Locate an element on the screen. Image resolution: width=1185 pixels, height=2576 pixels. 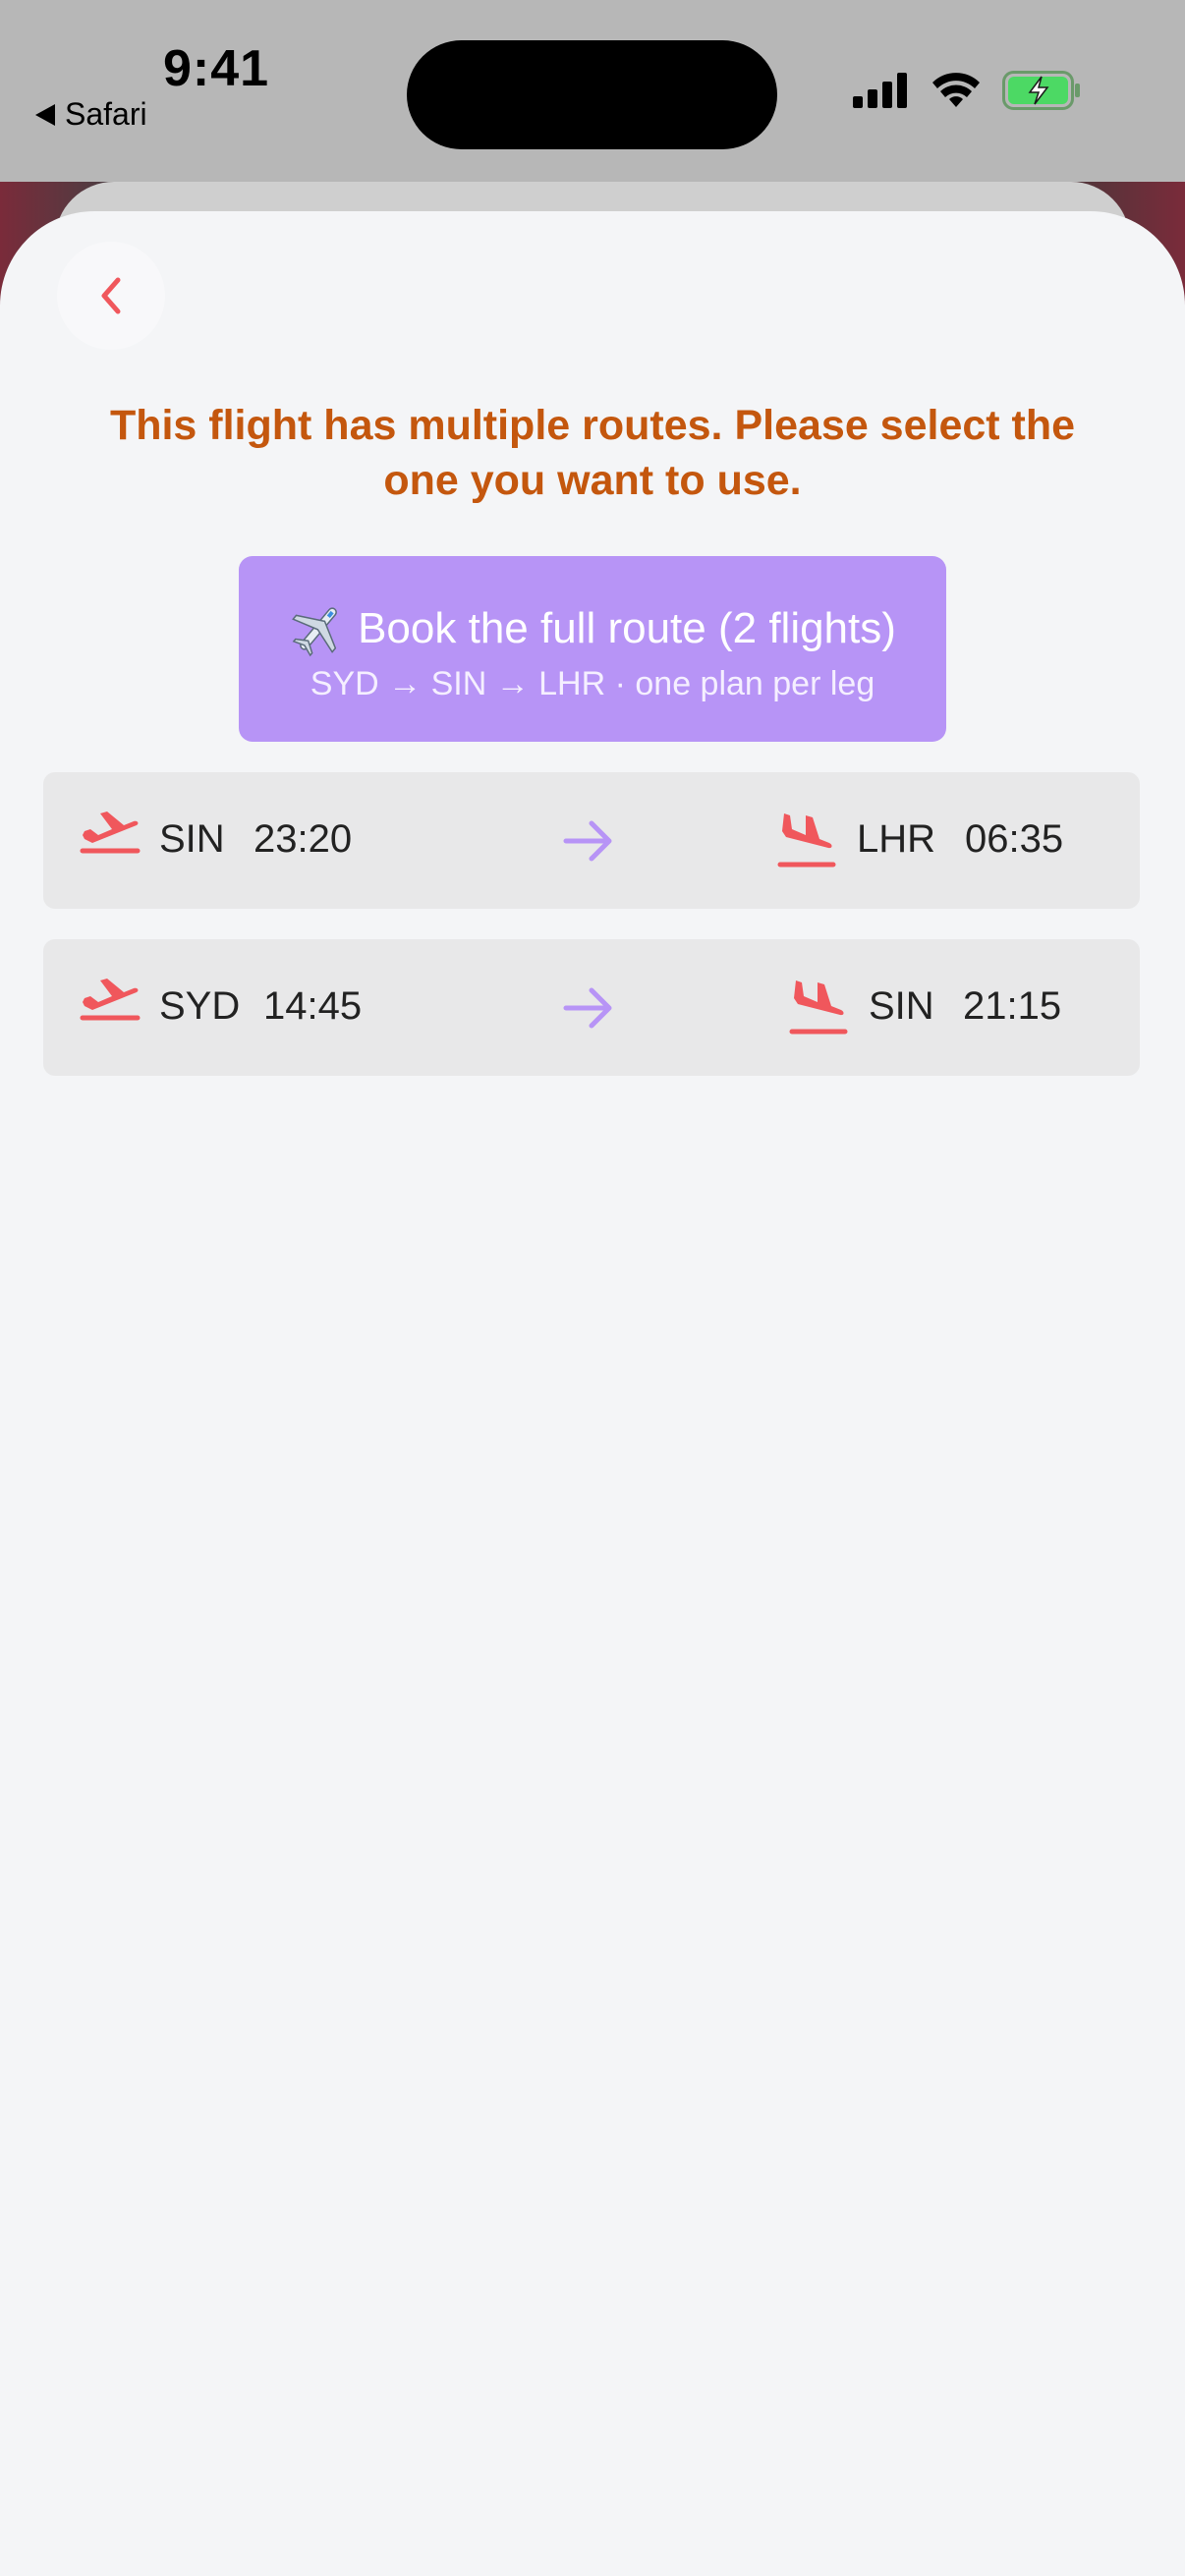
airplane-icon is located at coordinates (315, 632).